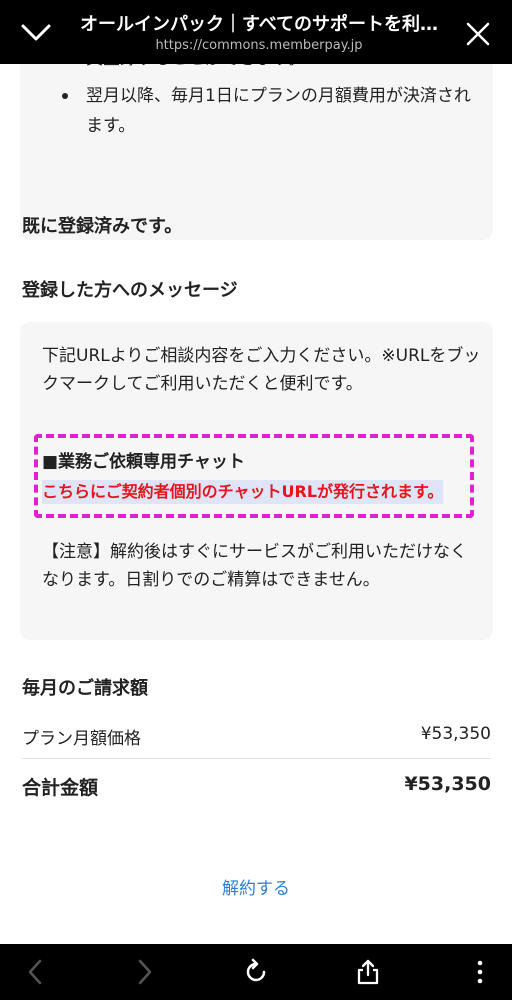 The height and width of the screenshot is (1000, 512). Describe the element at coordinates (195, 69) in the screenshot. I see `info-continued-text: 員登録することができます。` at that location.